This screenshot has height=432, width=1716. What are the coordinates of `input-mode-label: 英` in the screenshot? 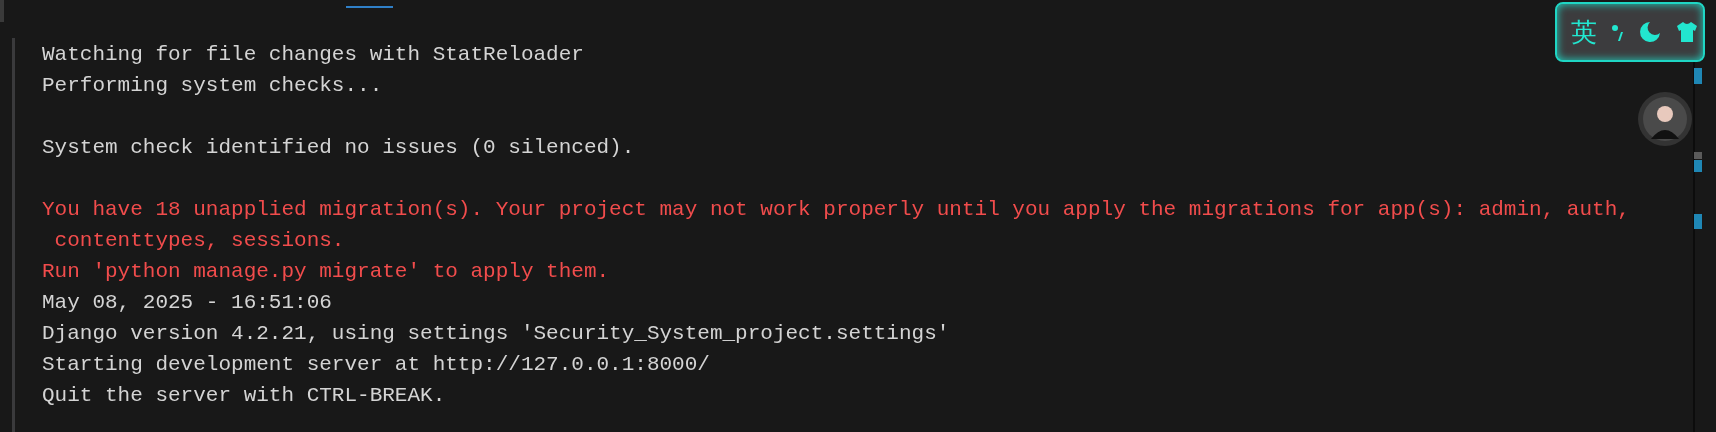 It's located at (1584, 32).